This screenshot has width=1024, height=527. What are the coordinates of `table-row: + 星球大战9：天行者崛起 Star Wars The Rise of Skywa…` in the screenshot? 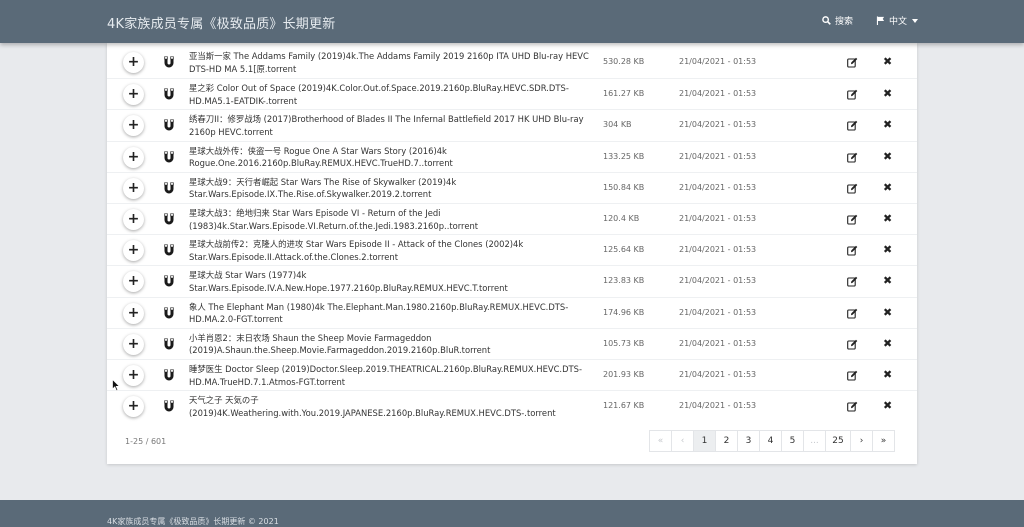 It's located at (512, 187).